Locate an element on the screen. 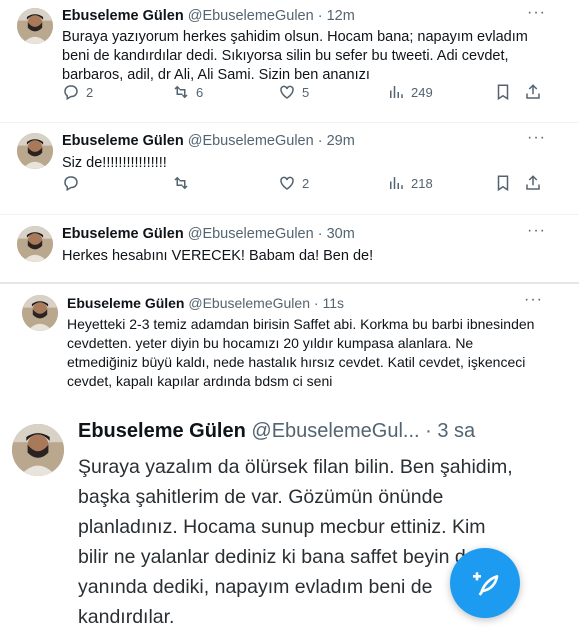 Image resolution: width=579 pixels, height=632 pixels. timestamp: · 29m is located at coordinates (336, 141).